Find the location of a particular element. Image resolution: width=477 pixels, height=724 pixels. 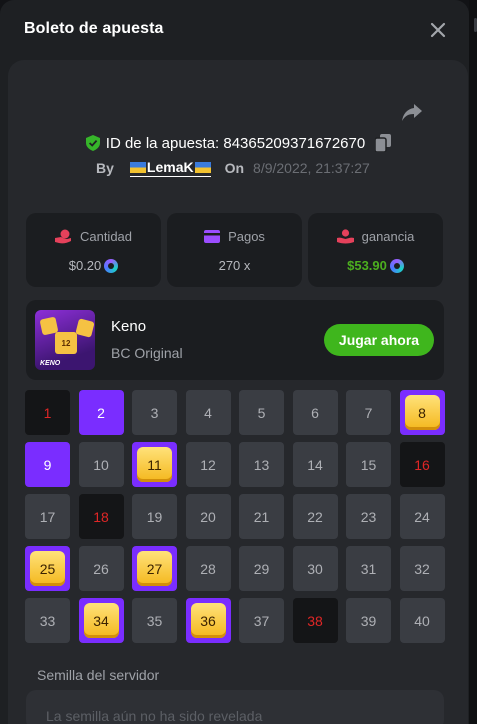

keno-cell: 1 is located at coordinates (47, 412).